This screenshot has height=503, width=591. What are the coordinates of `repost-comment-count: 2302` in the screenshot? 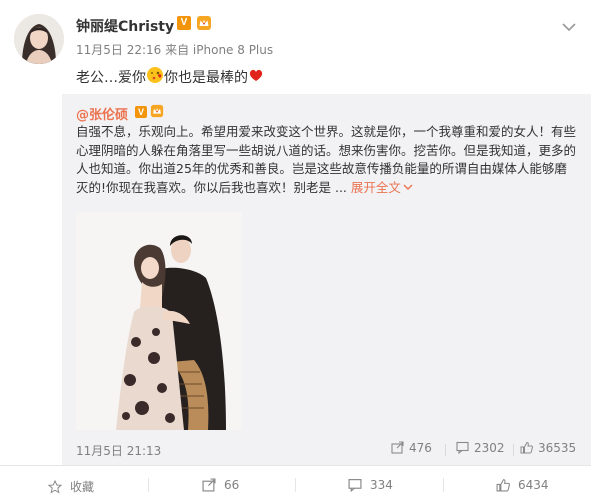 It's located at (489, 448).